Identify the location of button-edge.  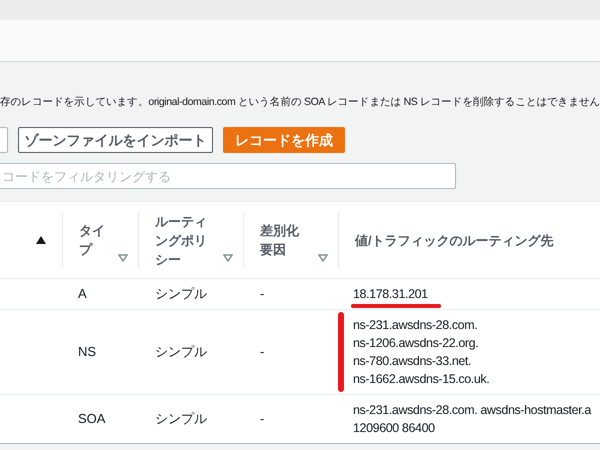
(4, 140).